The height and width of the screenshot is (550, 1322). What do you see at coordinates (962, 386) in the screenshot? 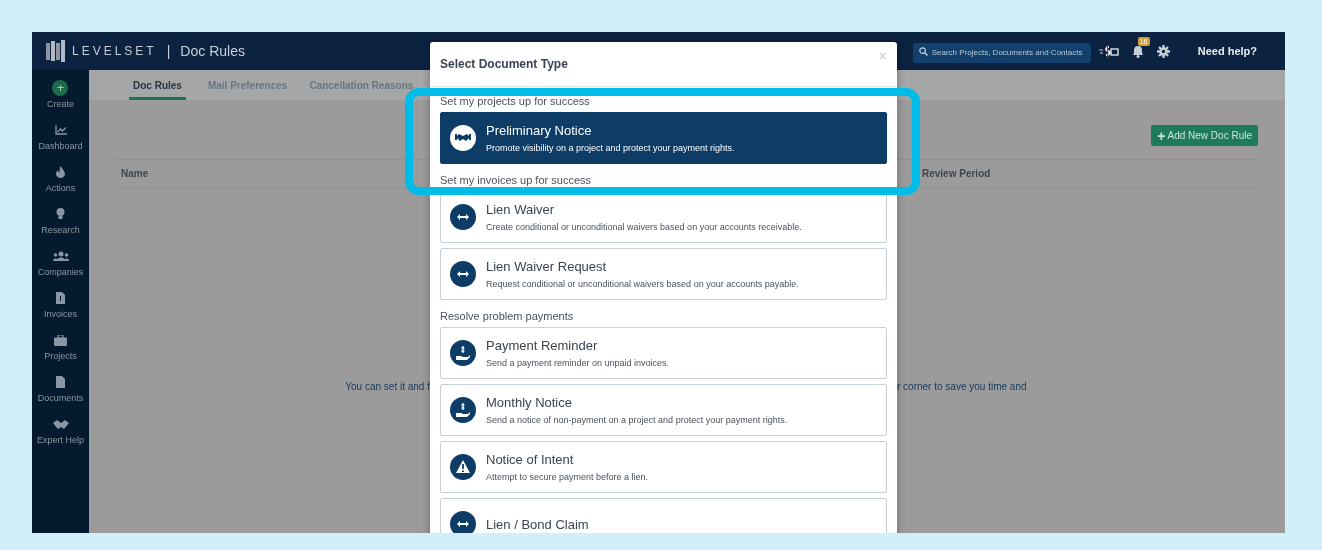
I see `empty-message: r corner to save you time and` at bounding box center [962, 386].